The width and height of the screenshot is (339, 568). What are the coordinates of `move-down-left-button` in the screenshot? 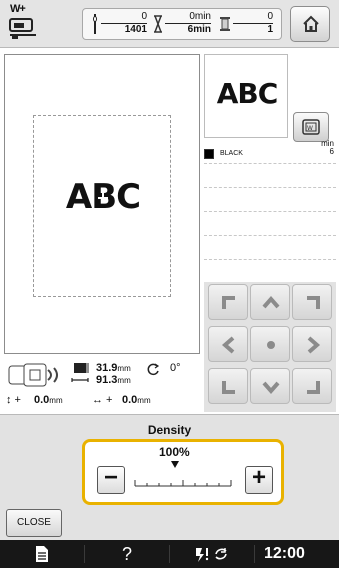 It's located at (228, 386).